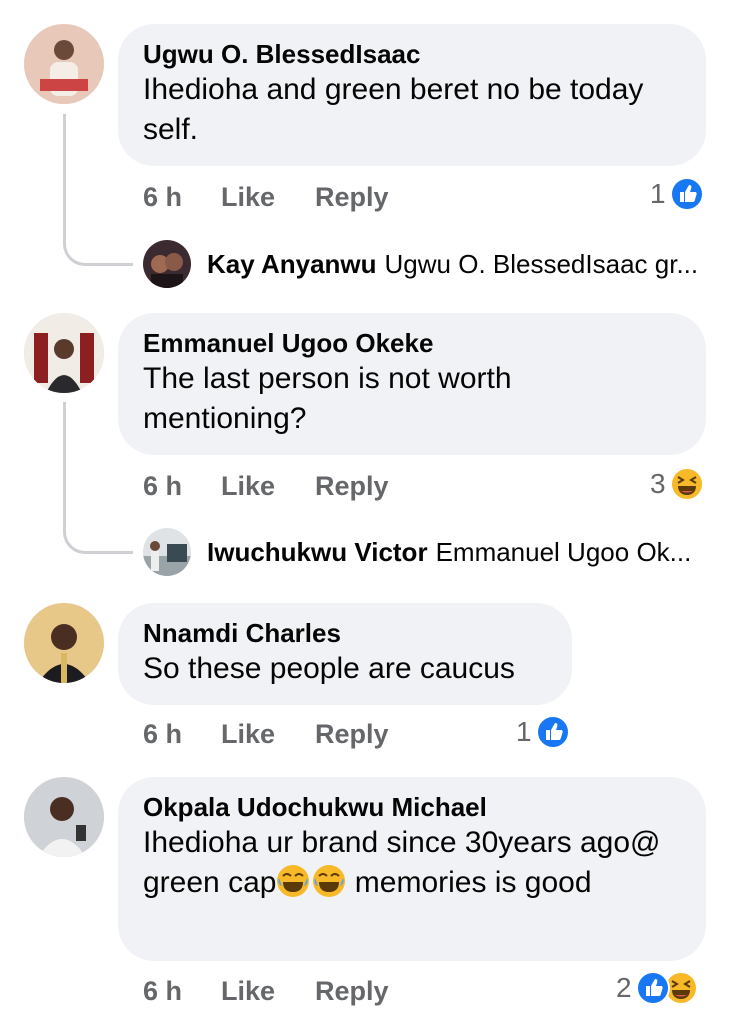 The height and width of the screenshot is (1024, 730). I want to click on comment-text: The last person is not worth mentioning?, so click(327, 398).